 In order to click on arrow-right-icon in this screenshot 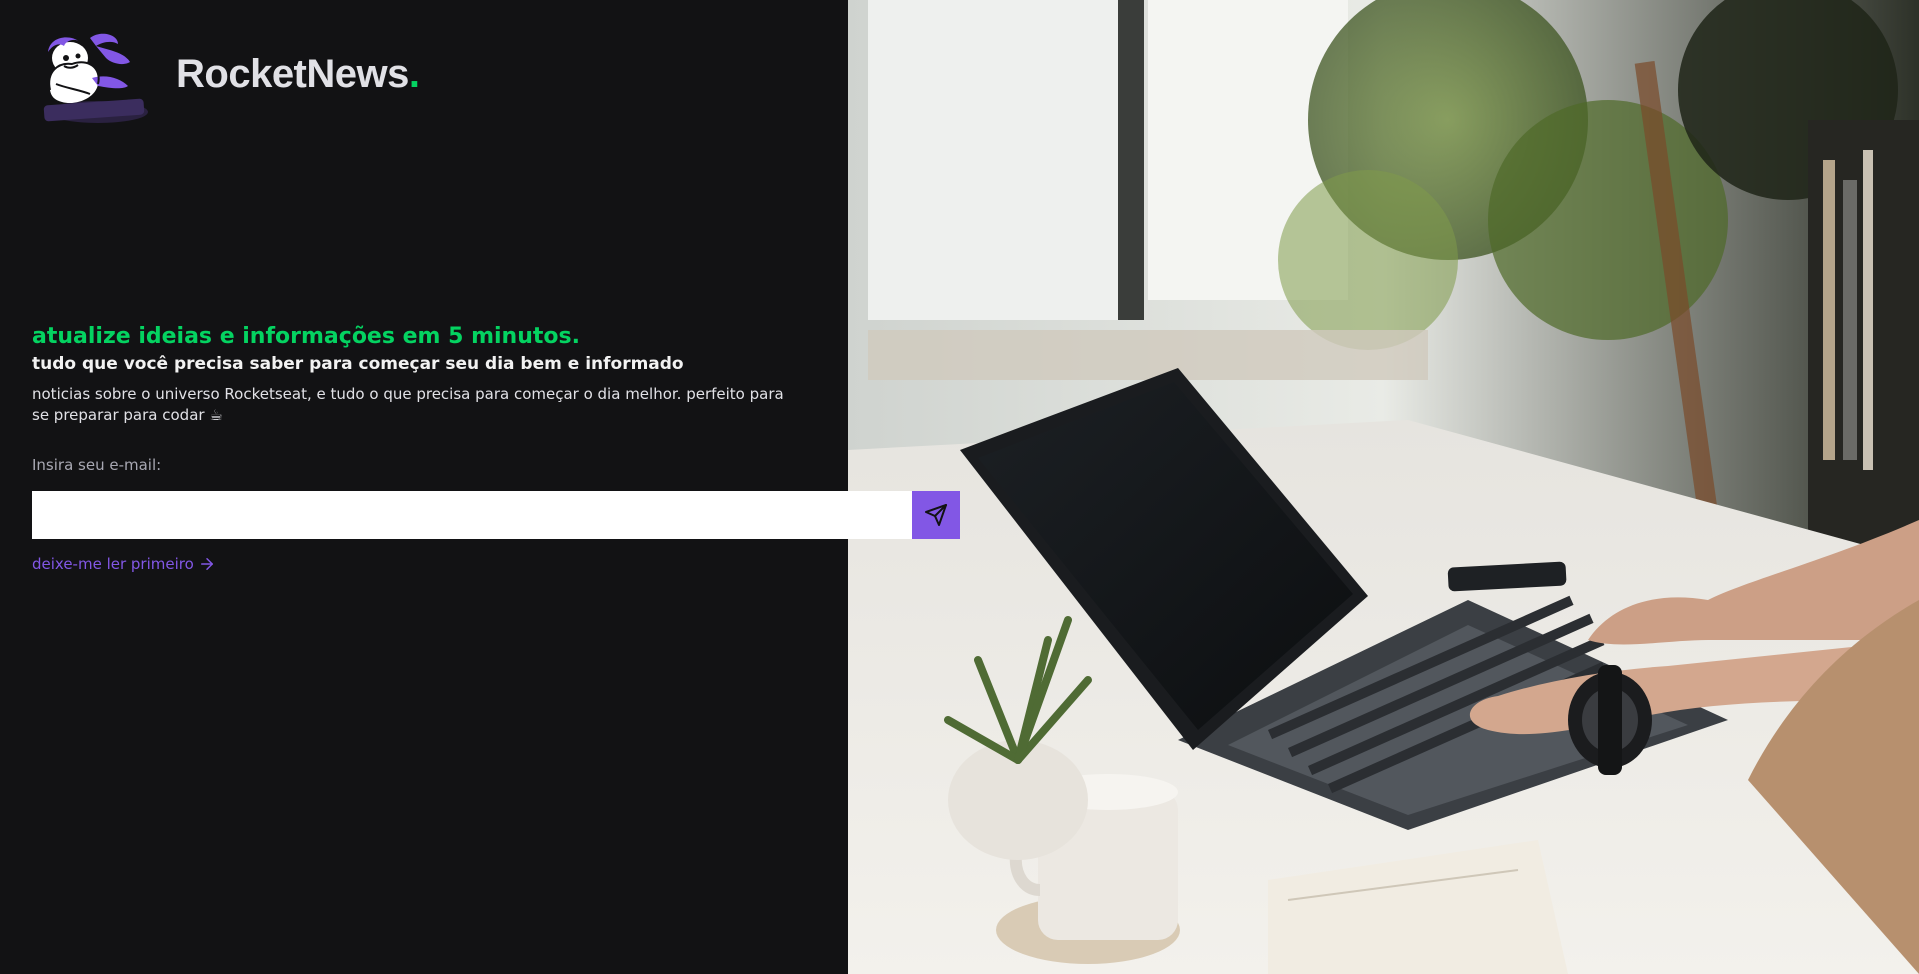, I will do `click(206, 564)`.